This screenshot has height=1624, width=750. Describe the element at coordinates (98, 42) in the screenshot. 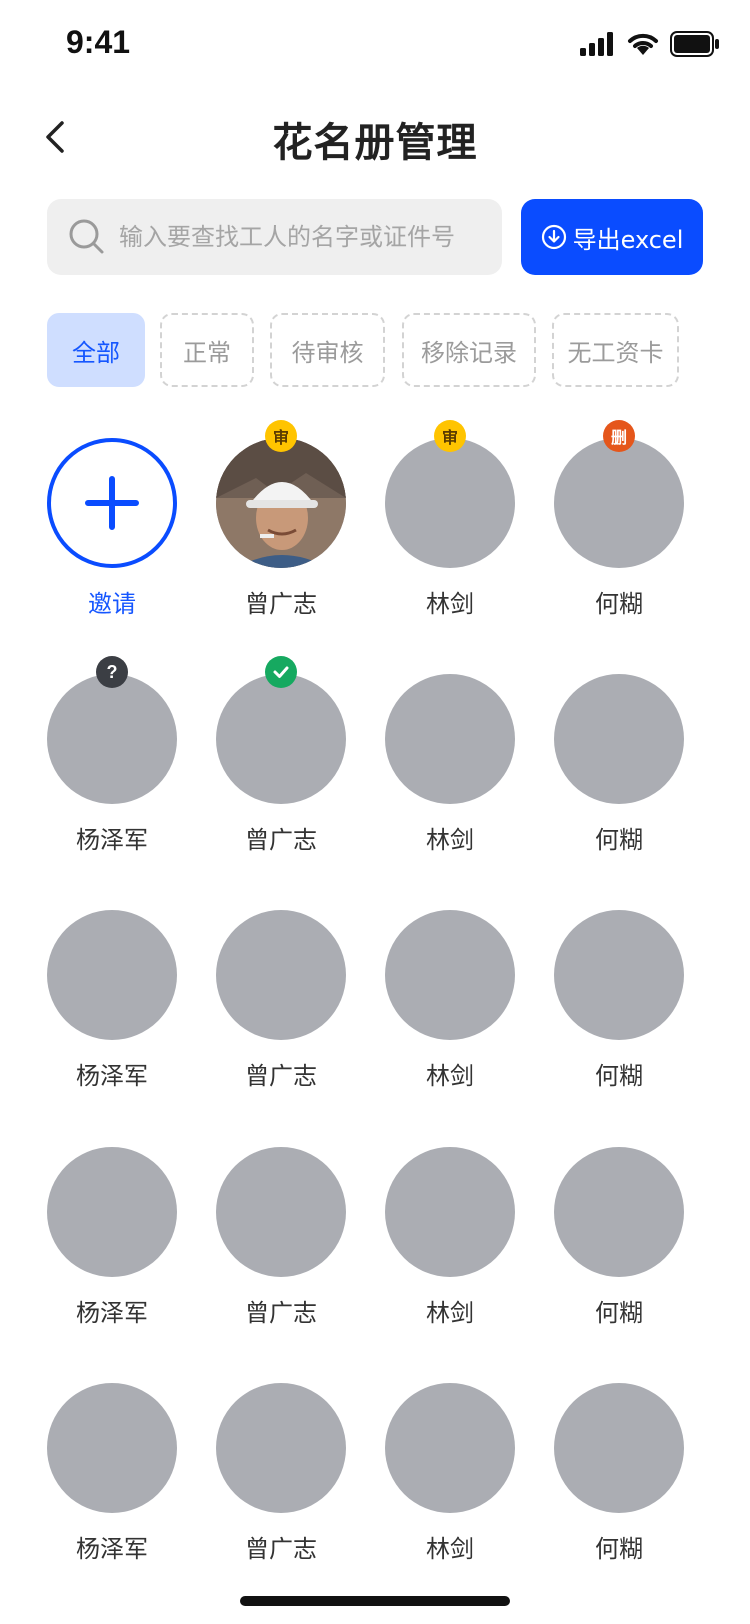

I see `status-time: 9:41` at that location.